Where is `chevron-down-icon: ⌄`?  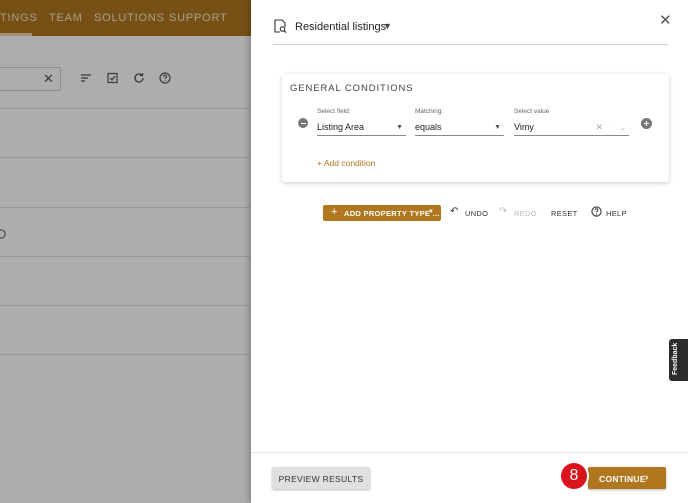
chevron-down-icon: ⌄ is located at coordinates (623, 128).